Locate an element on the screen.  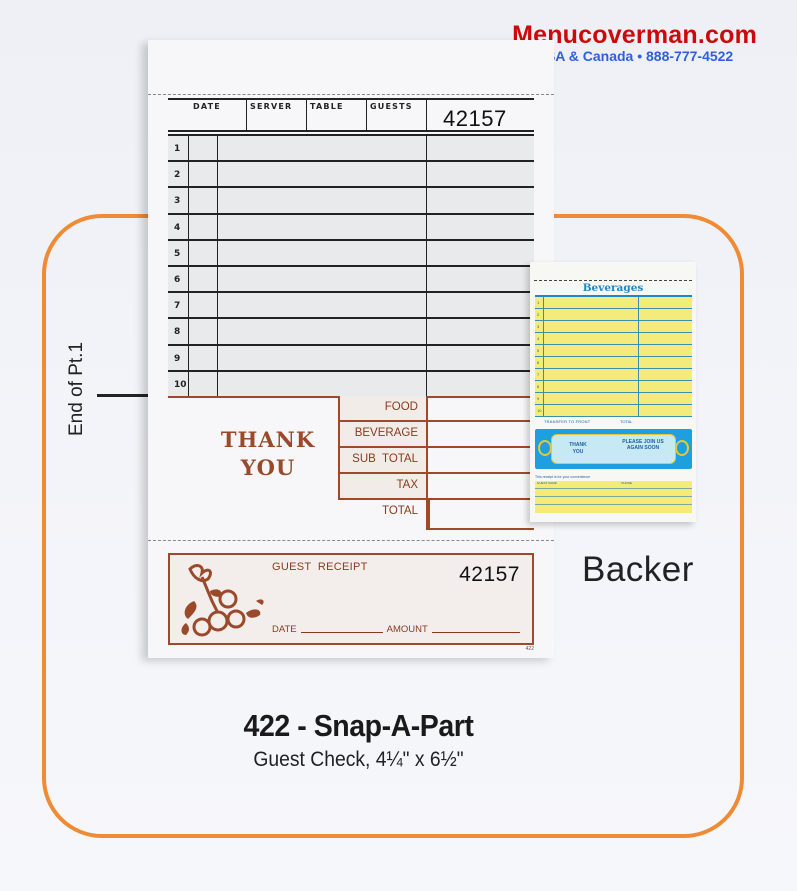
guest-receipt-stub: GUEST RECEIPT 42157 DATE AMOUNT is located at coordinates (351, 599).